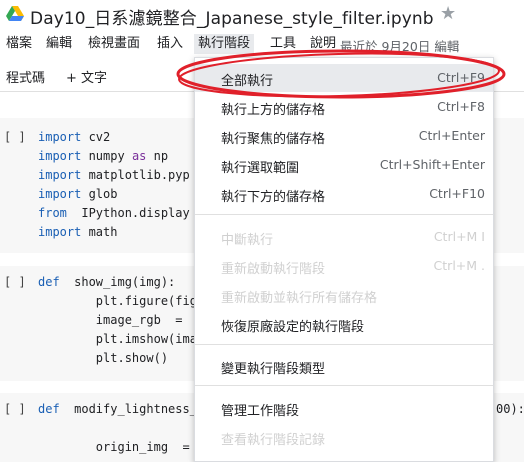  I want to click on menu-insert: 插入, so click(170, 44).